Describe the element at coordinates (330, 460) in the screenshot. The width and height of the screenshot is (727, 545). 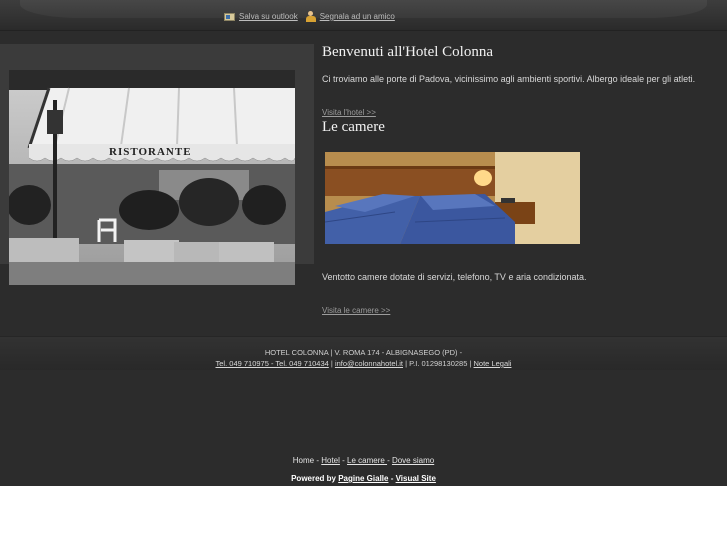
I see `nav-hotel-link: Hotel` at that location.